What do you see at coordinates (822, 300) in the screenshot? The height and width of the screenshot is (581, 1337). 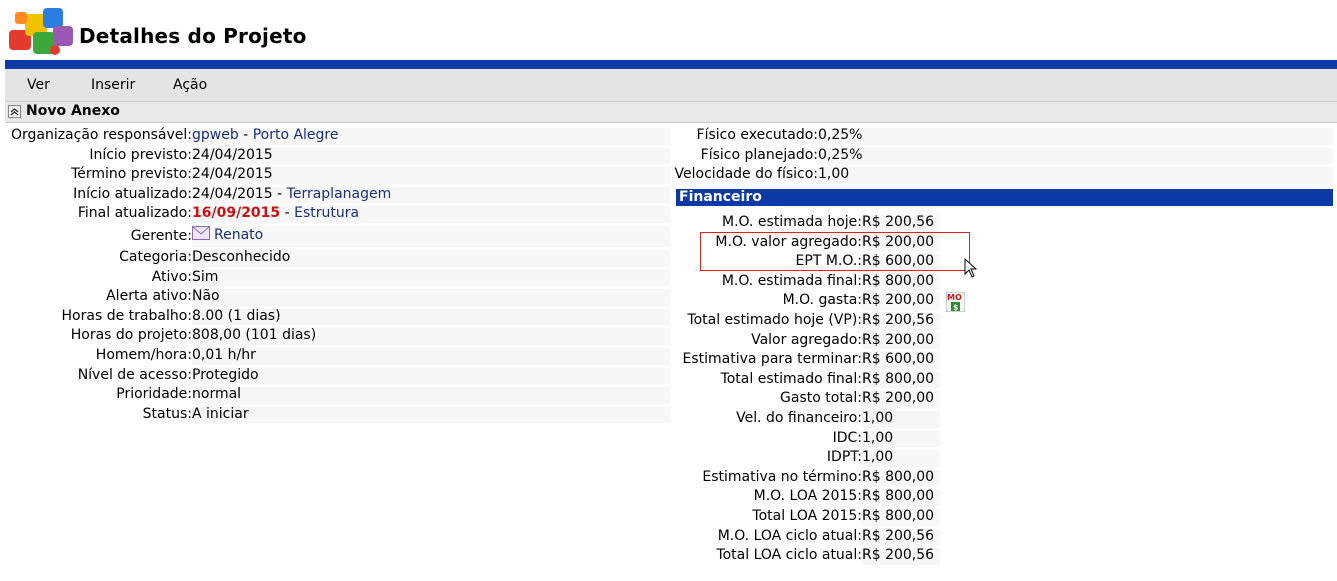 I see `financeiro-label: M.O. gasta:` at bounding box center [822, 300].